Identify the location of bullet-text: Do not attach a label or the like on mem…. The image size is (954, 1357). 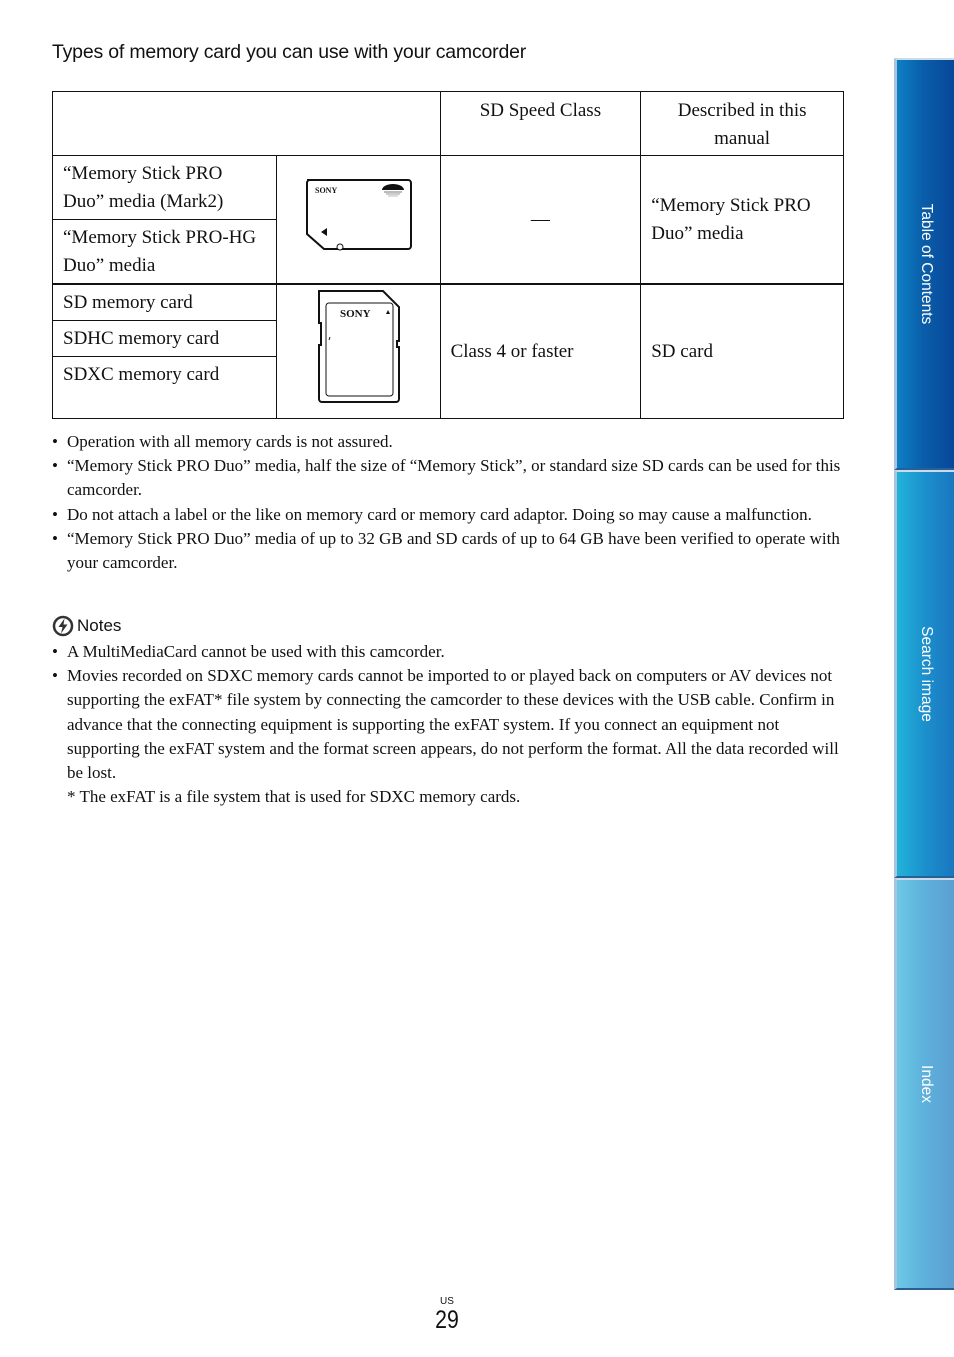
(439, 514).